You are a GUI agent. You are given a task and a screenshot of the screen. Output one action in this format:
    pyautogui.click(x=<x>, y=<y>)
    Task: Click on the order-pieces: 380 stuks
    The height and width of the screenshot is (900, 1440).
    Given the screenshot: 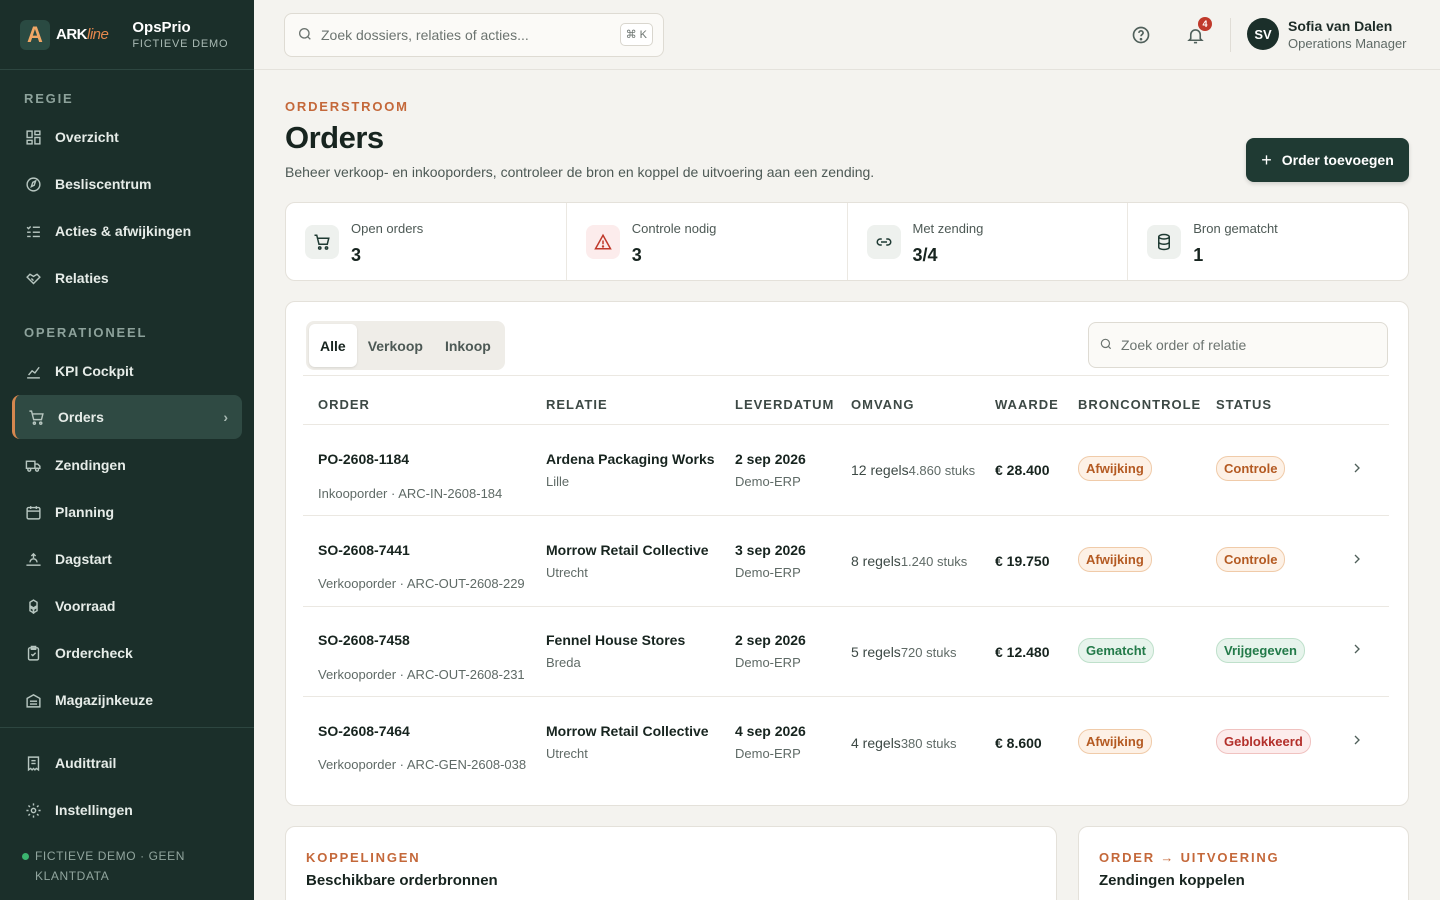 What is the action you would take?
    pyautogui.click(x=928, y=743)
    